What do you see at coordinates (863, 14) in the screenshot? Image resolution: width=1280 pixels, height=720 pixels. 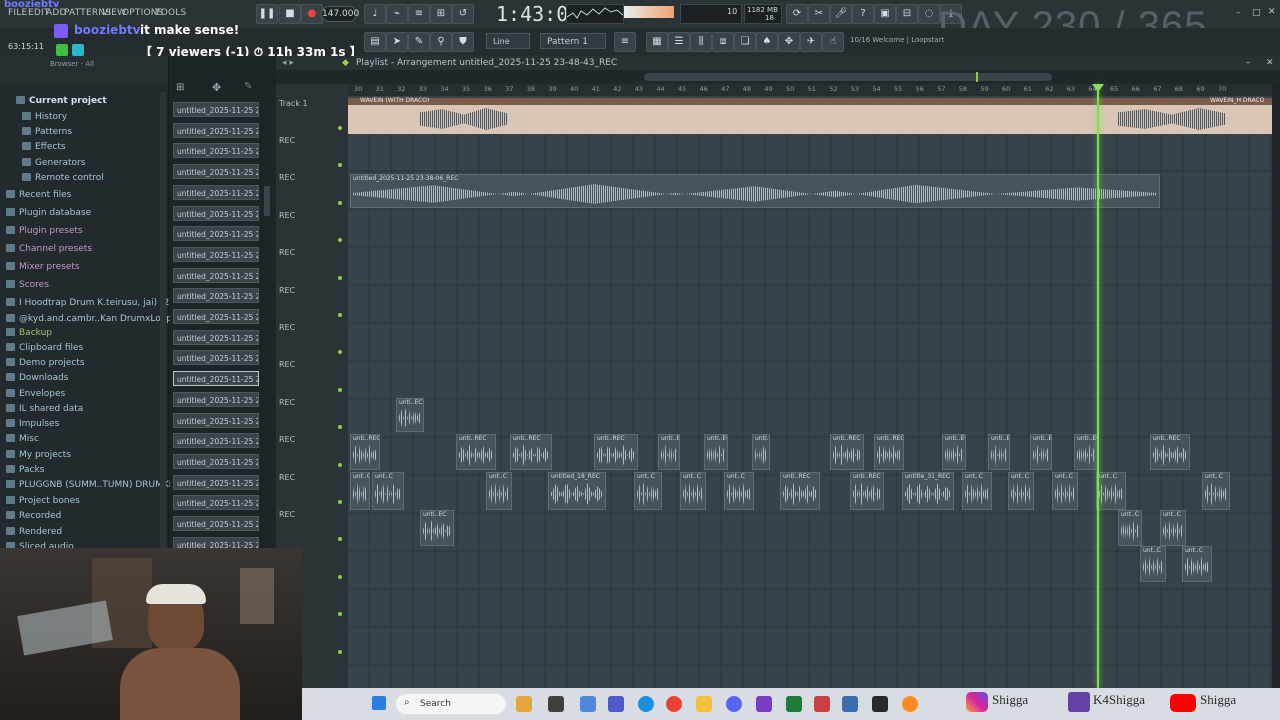 I see `help-icon: ?` at bounding box center [863, 14].